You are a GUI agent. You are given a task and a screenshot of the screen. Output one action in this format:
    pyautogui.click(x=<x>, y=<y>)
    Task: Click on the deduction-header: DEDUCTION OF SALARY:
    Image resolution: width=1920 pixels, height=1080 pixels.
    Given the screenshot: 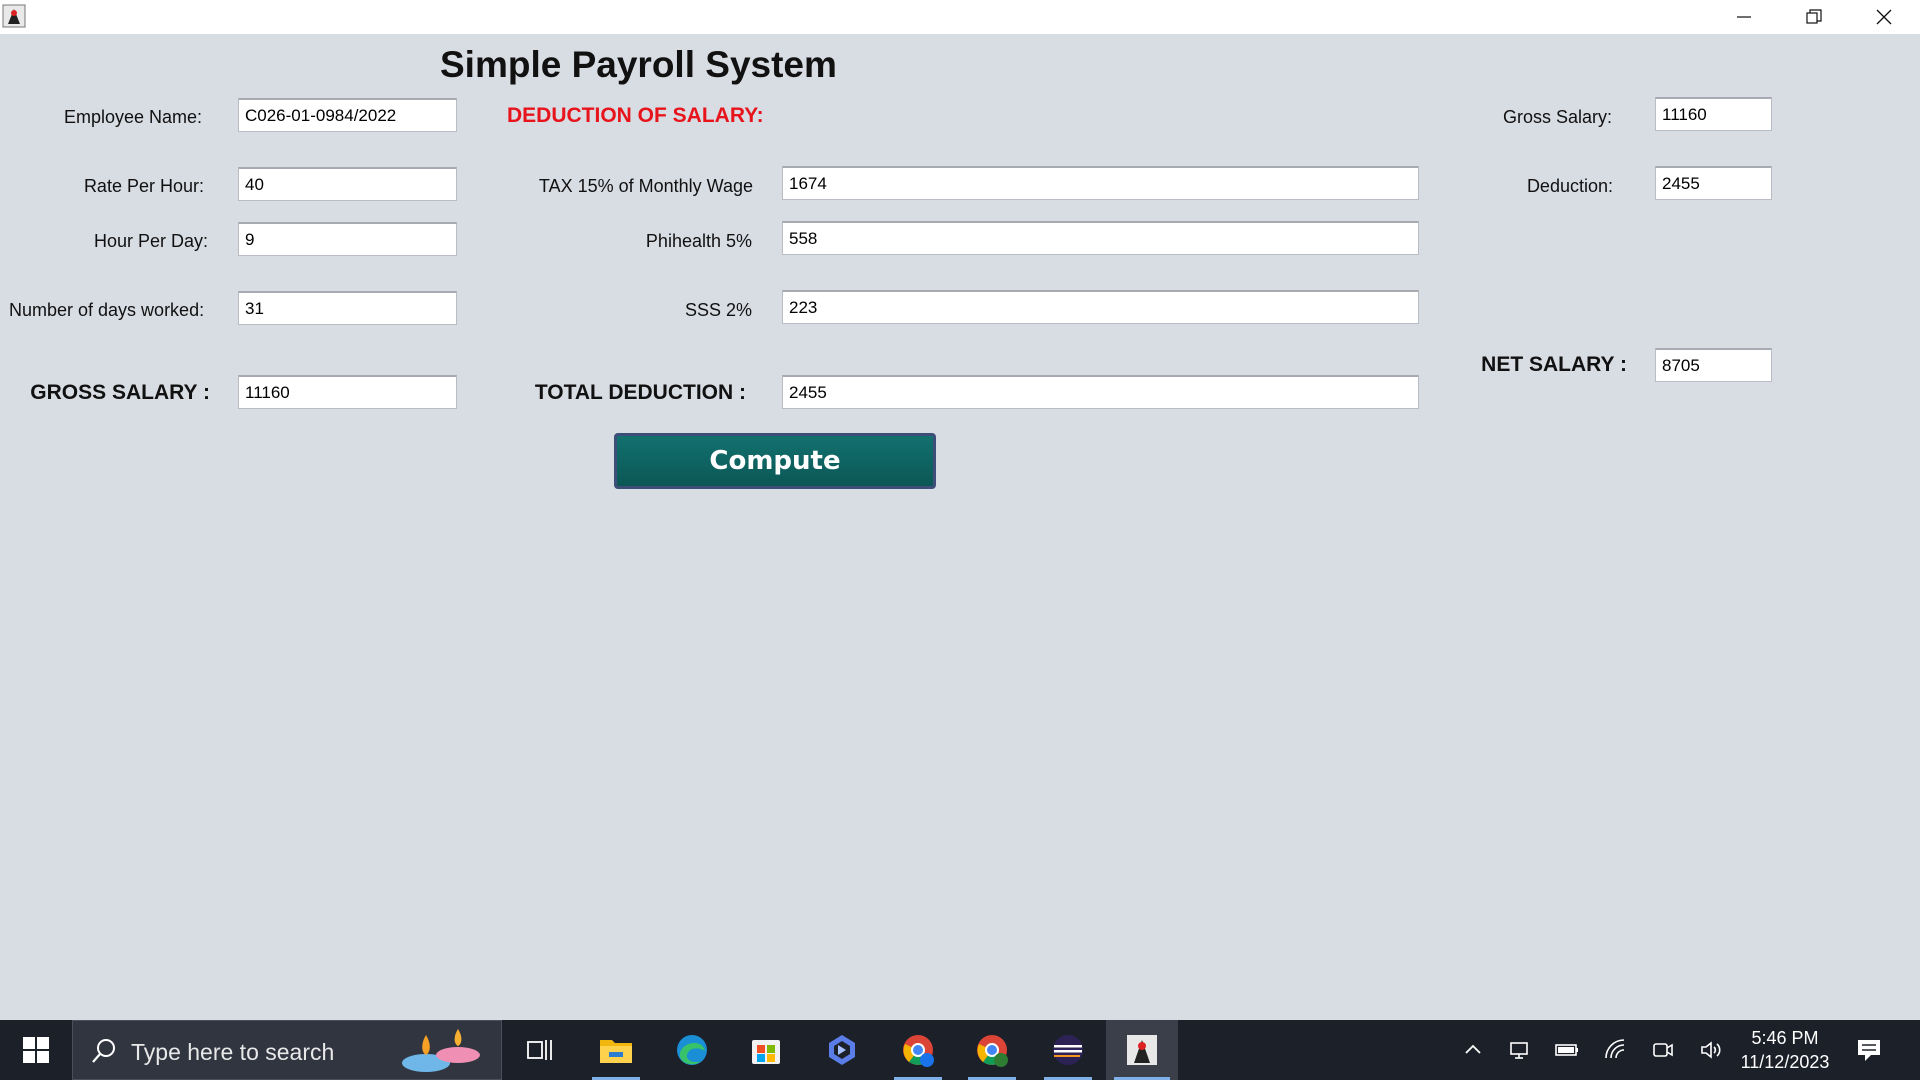 What is the action you would take?
    pyautogui.click(x=635, y=115)
    